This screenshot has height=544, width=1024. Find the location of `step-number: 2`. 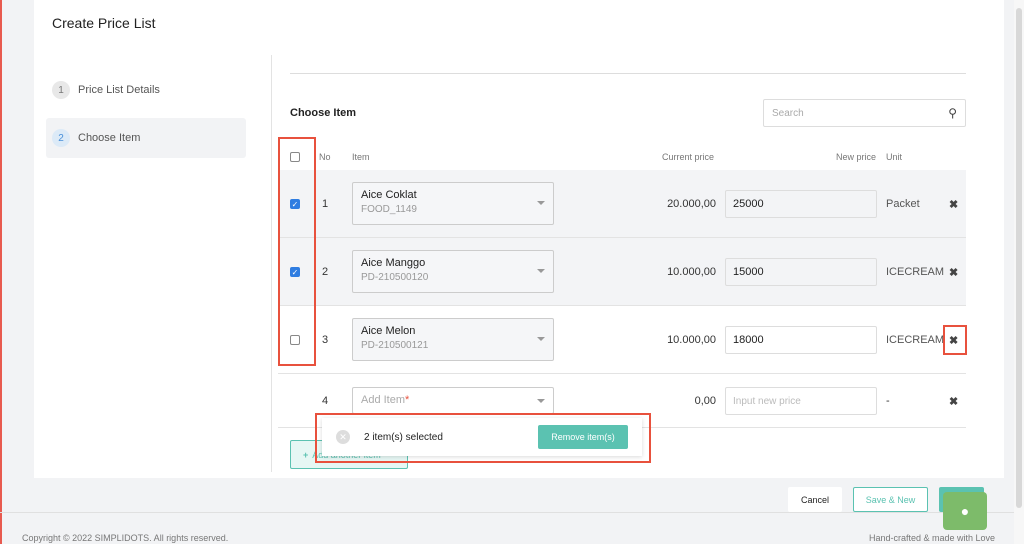

step-number: 2 is located at coordinates (61, 138).